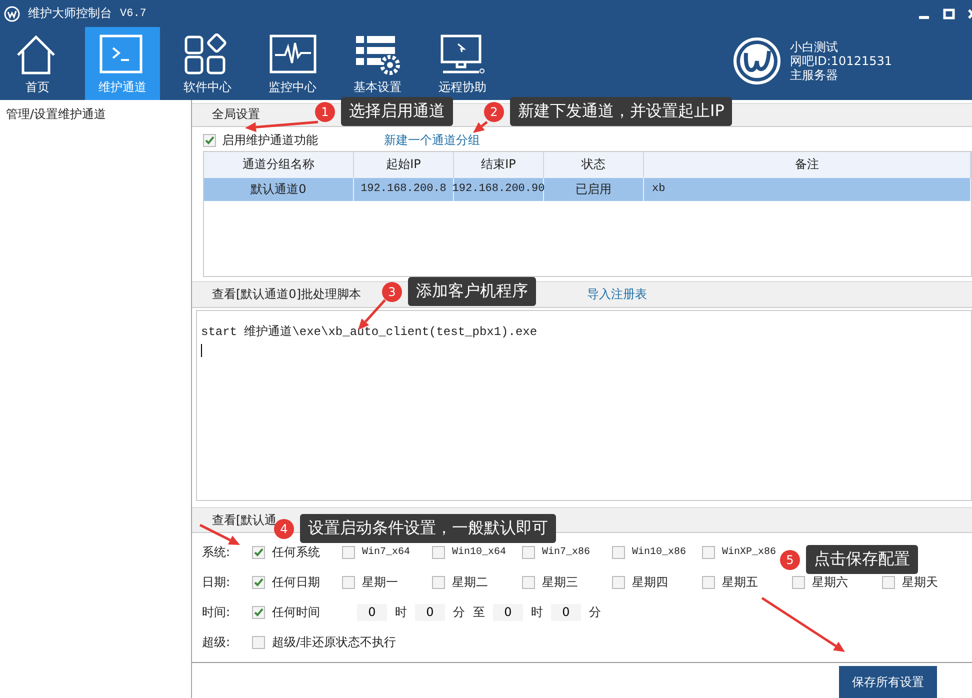 The width and height of the screenshot is (972, 698). Describe the element at coordinates (479, 612) in the screenshot. I see `unit-label: 至` at that location.